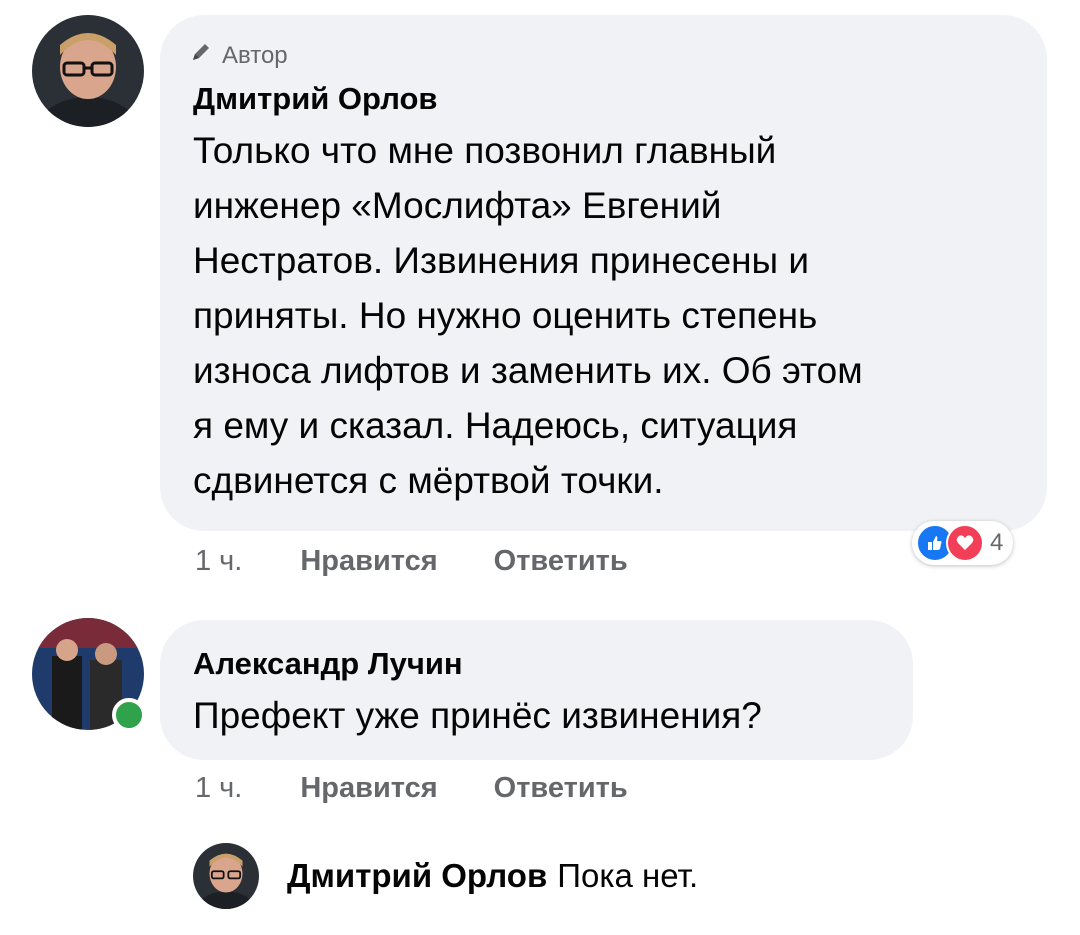 This screenshot has width=1080, height=935. I want to click on reaction-count: 4, so click(997, 542).